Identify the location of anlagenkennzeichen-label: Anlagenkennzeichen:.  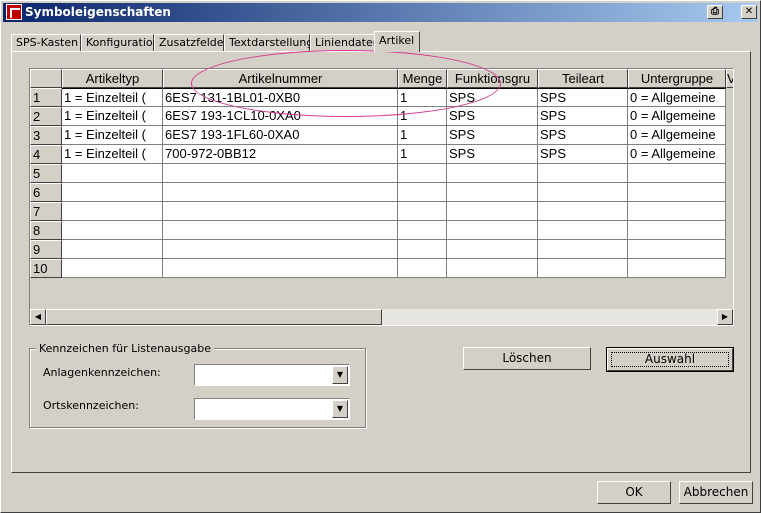
(102, 372).